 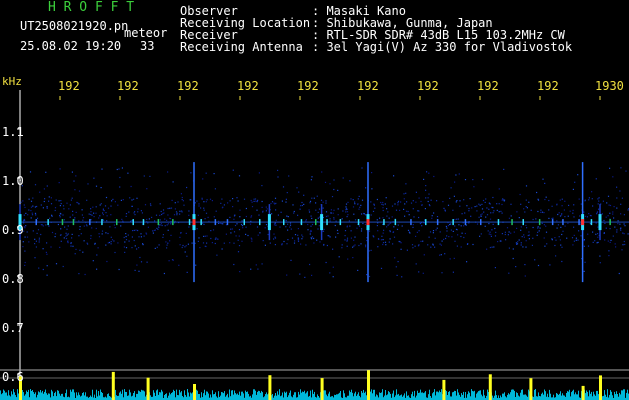 I want to click on filename: UT2508021920.pn, so click(x=74, y=26).